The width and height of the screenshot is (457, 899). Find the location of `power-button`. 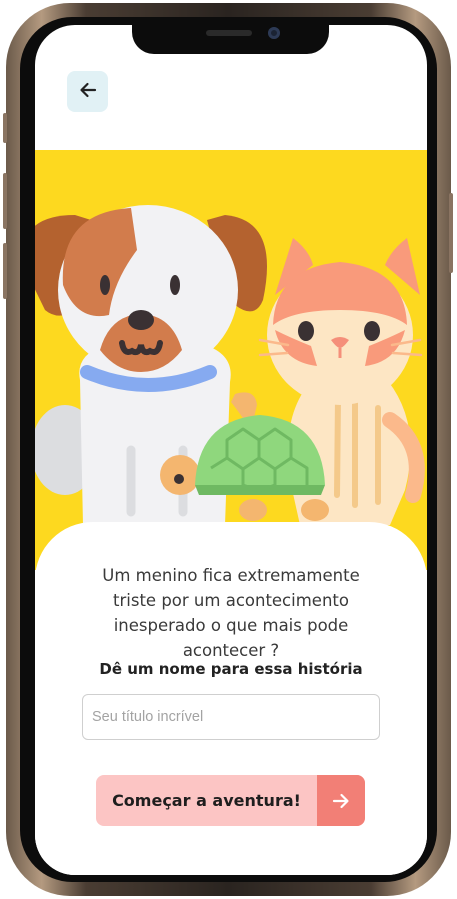

power-button is located at coordinates (451, 233).